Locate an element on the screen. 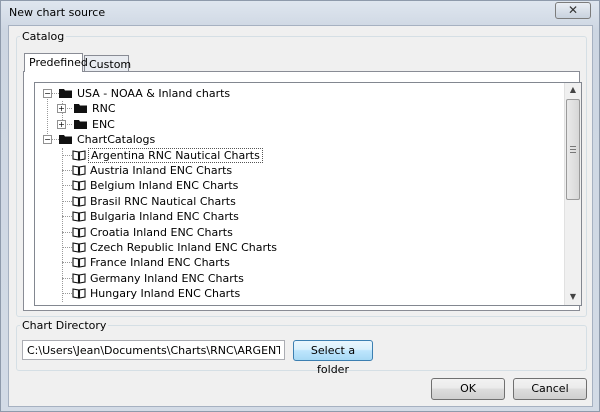 The image size is (600, 412). select-folder-button: Select a folder is located at coordinates (333, 358).